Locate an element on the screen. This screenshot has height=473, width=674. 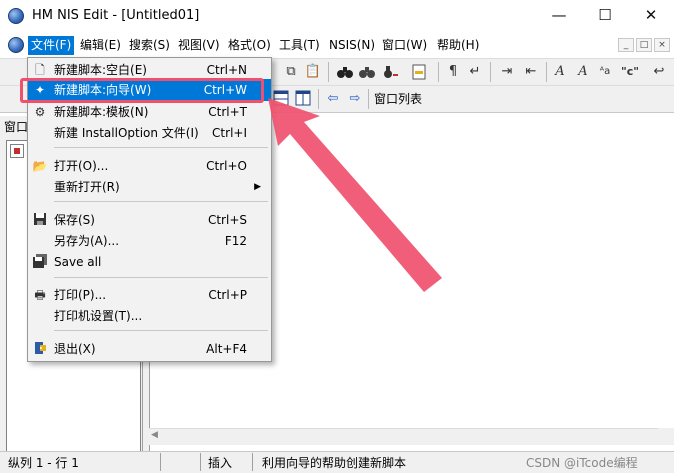
save-all-icon is located at coordinates (40, 262).